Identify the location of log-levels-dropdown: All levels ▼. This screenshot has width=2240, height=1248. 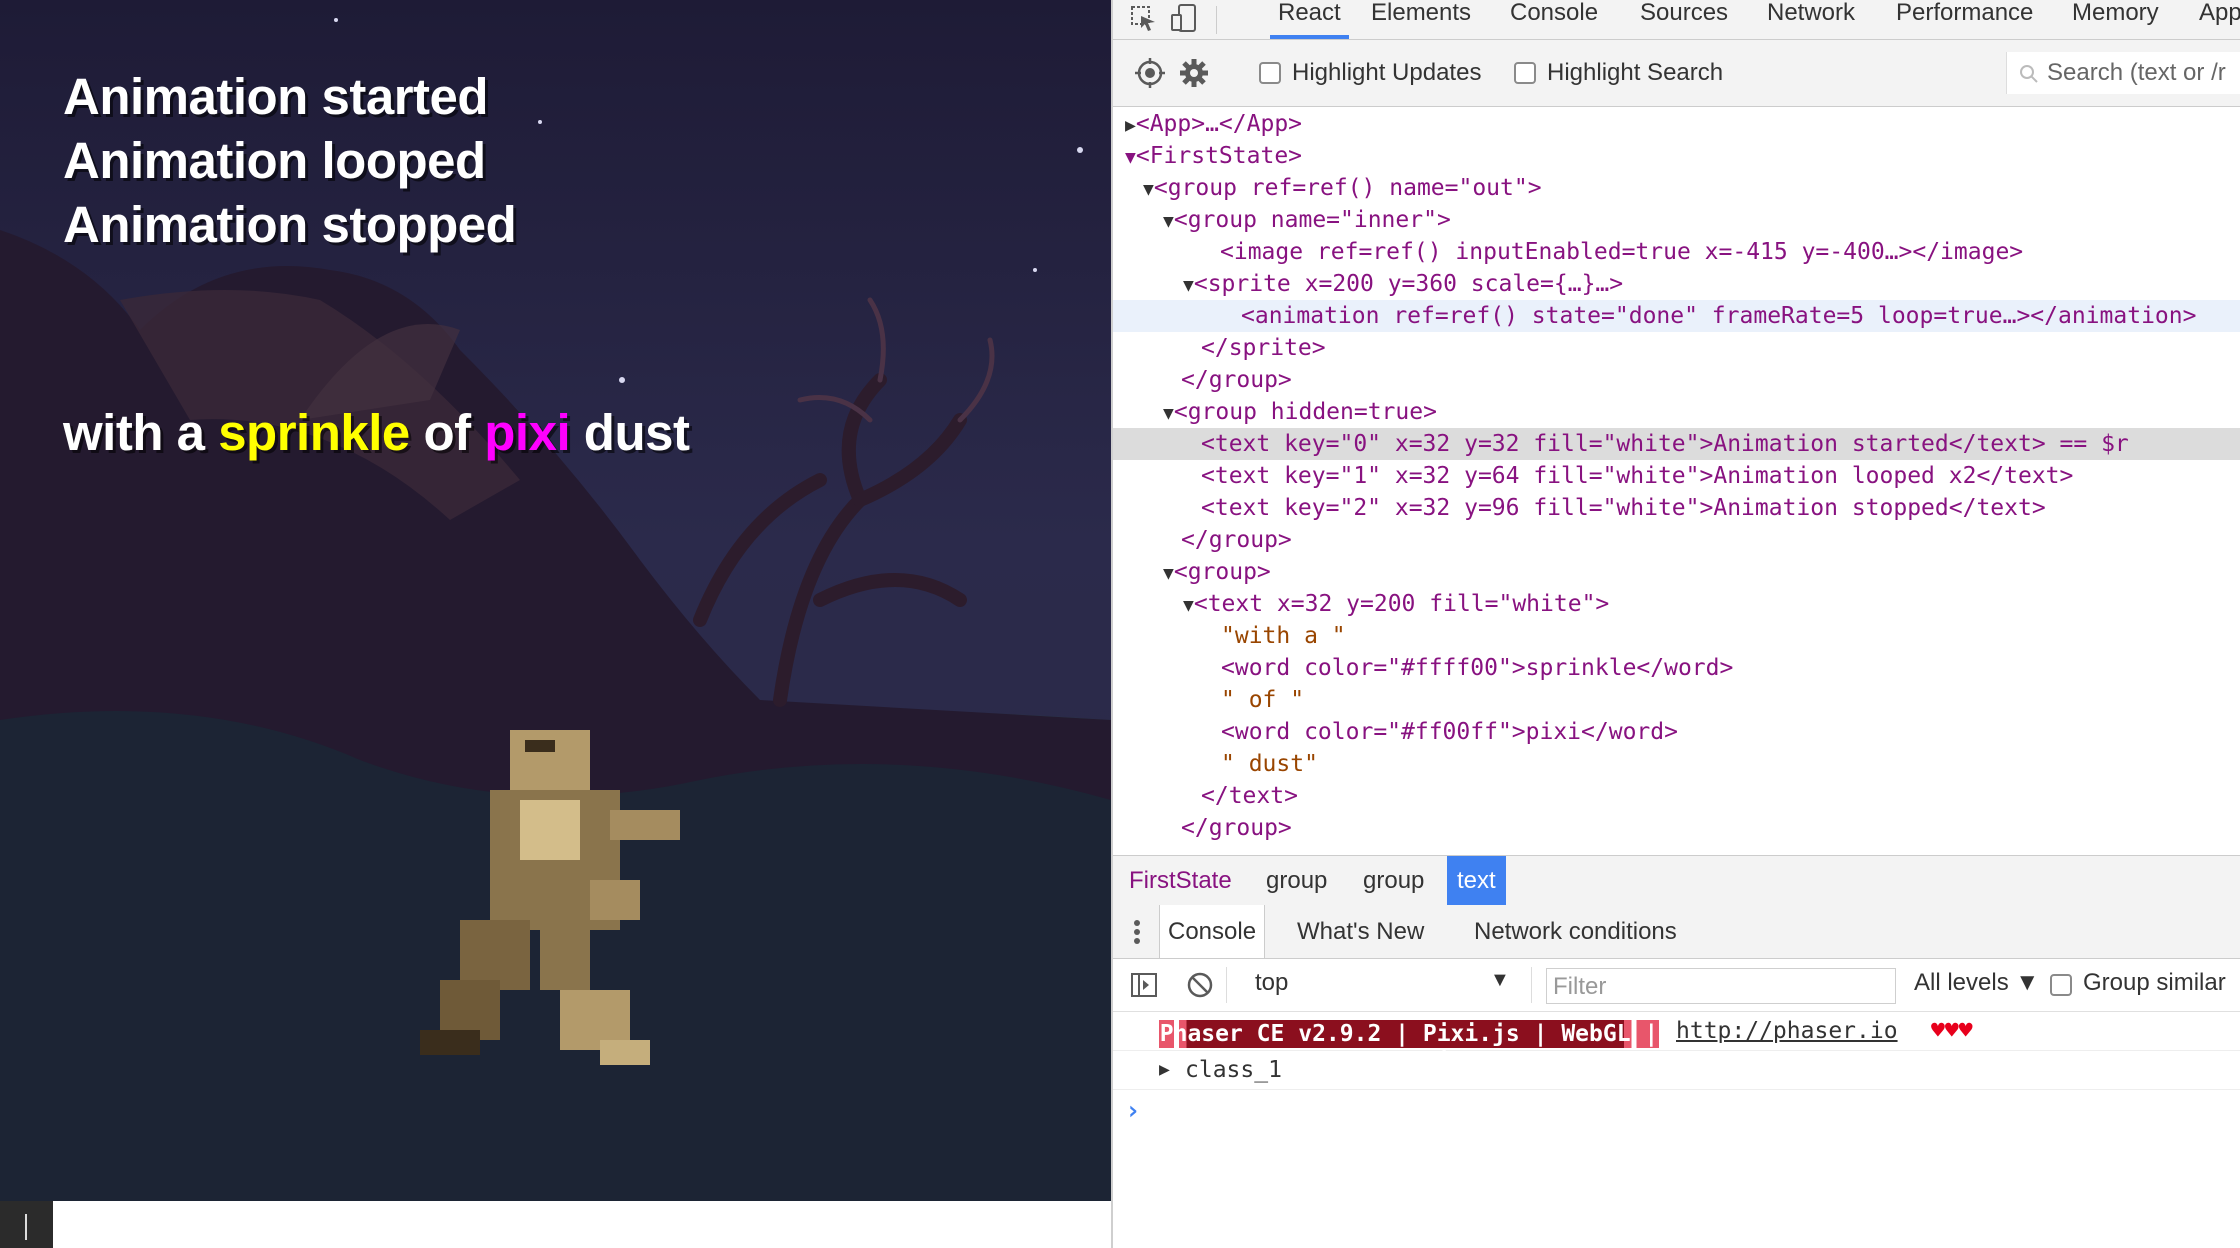
(1976, 983).